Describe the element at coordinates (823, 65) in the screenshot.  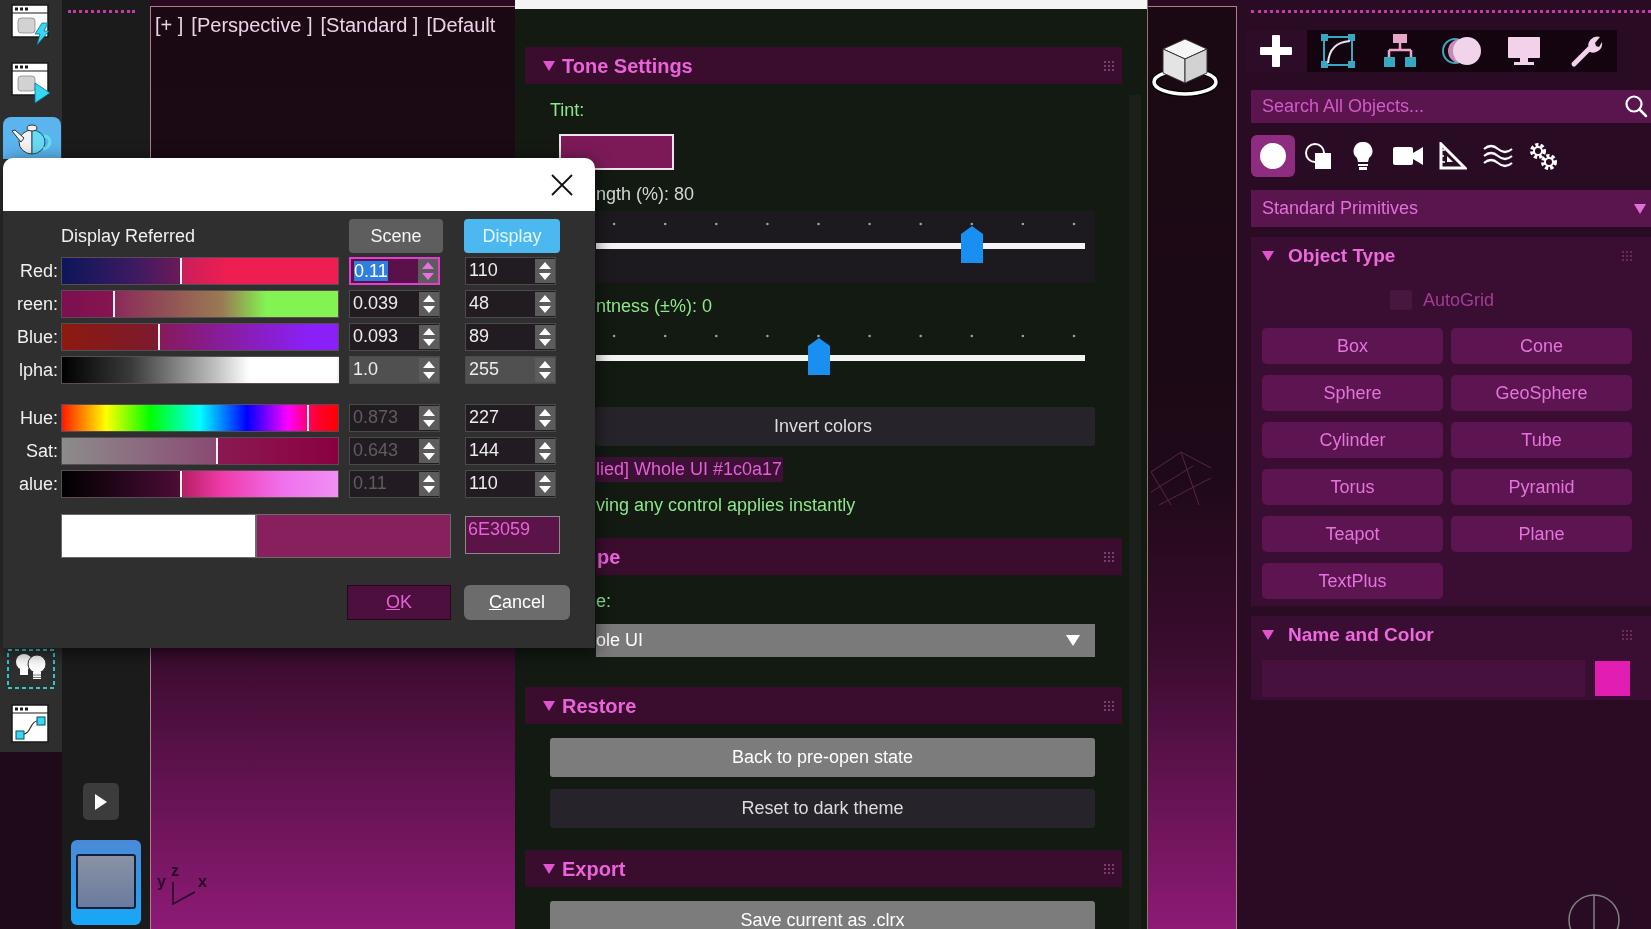
I see `section-header: Tone Settings` at that location.